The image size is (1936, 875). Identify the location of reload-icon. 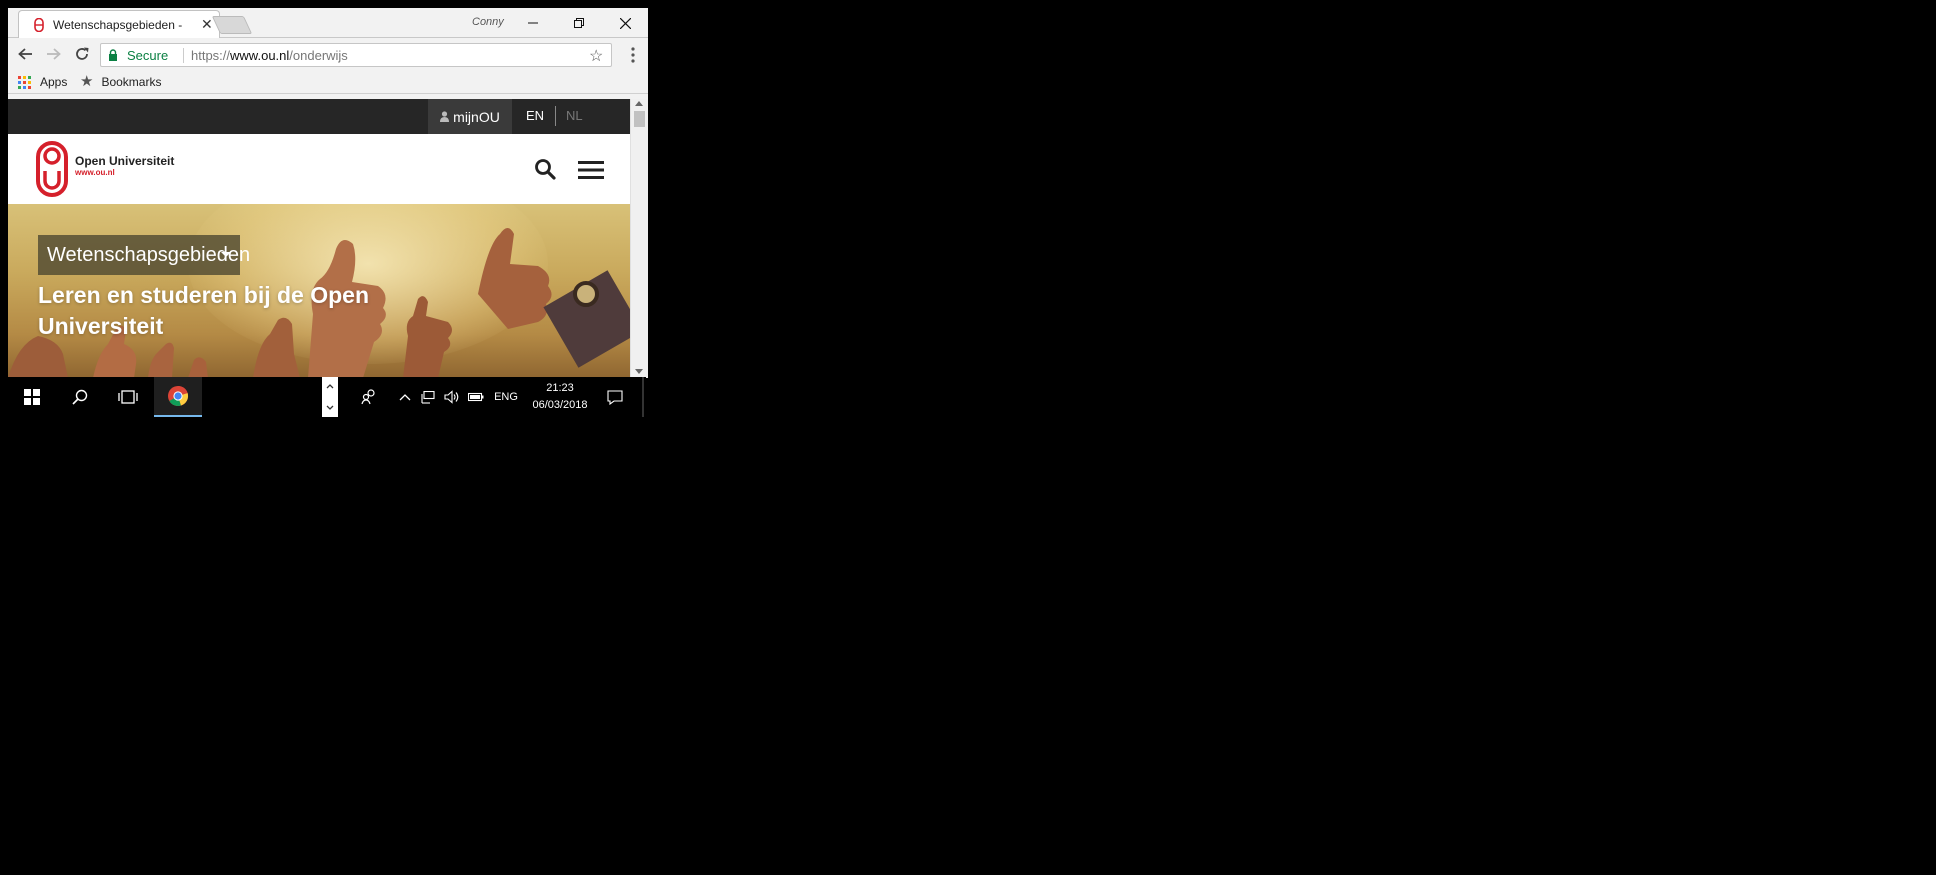
(82, 53).